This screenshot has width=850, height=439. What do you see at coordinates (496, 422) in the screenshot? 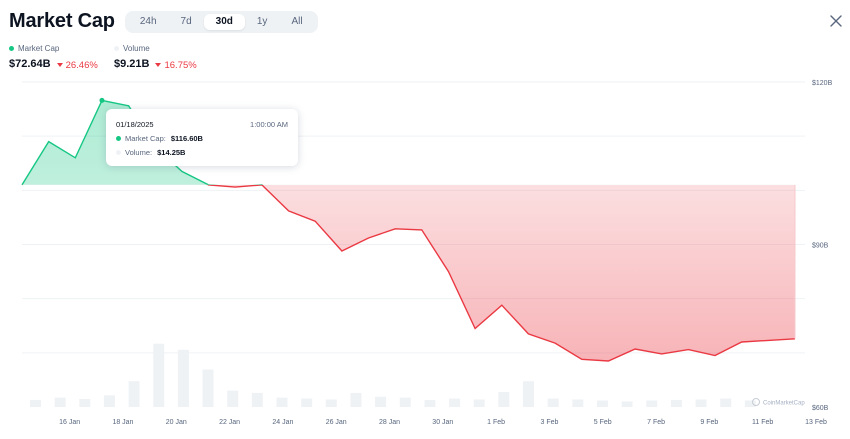
I see `x-tick-label: 1 Feb` at bounding box center [496, 422].